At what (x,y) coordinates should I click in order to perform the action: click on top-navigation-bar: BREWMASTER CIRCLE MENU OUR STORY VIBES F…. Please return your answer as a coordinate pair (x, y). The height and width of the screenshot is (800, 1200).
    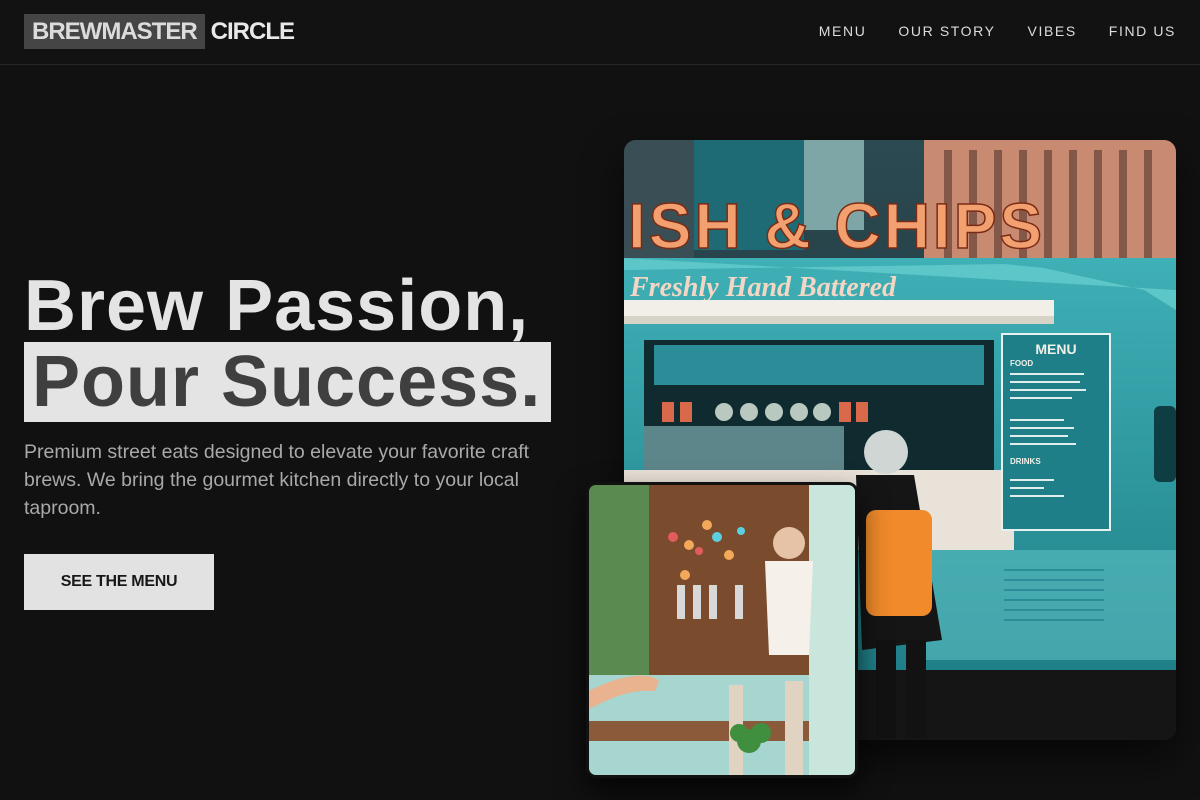
    Looking at the image, I should click on (600, 32).